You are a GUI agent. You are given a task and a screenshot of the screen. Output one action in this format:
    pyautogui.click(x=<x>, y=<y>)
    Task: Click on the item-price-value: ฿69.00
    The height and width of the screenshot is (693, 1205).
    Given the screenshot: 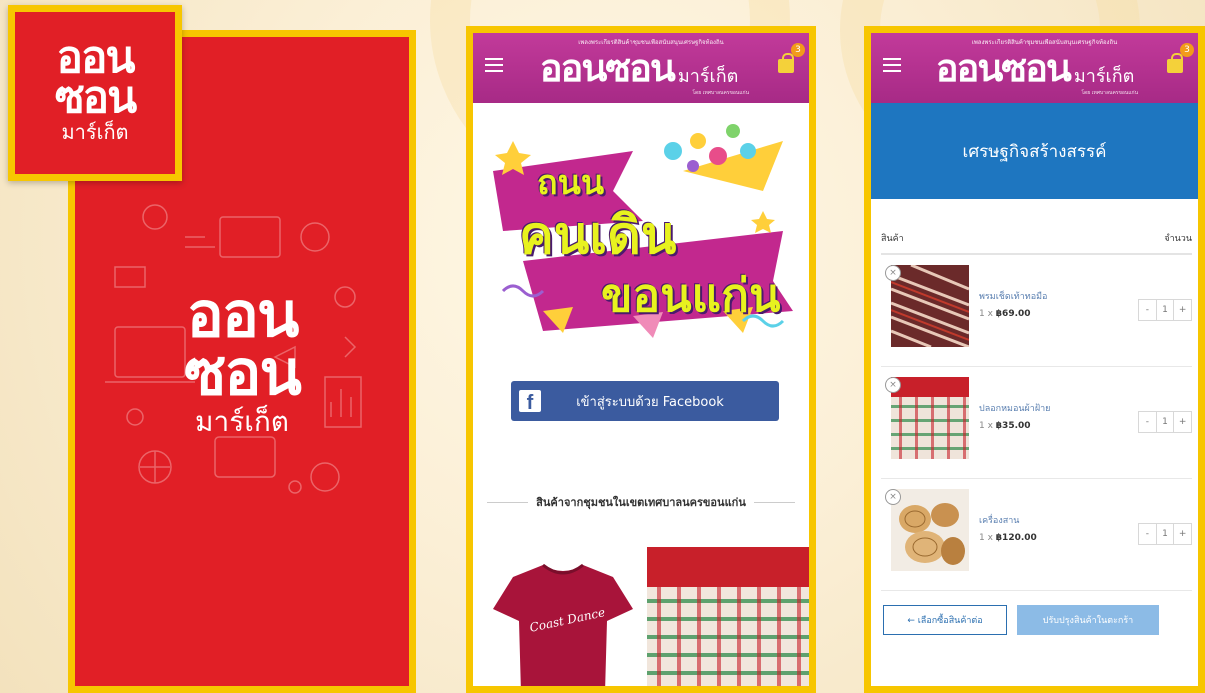 What is the action you would take?
    pyautogui.click(x=1013, y=314)
    